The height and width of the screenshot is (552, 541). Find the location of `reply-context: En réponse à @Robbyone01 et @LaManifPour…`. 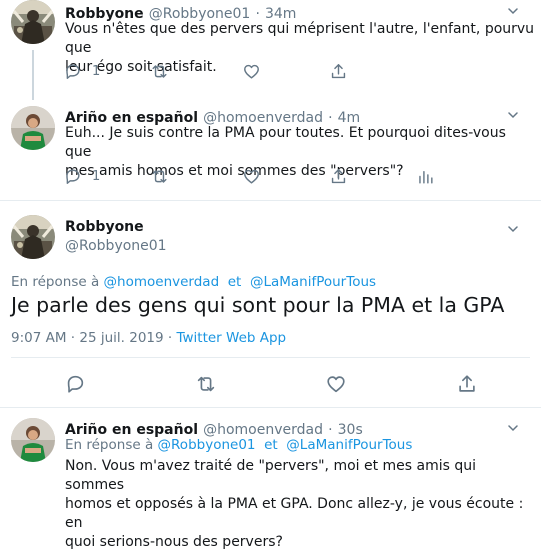

reply-context: En réponse à @Robbyone01 et @LaManifPour… is located at coordinates (238, 445).